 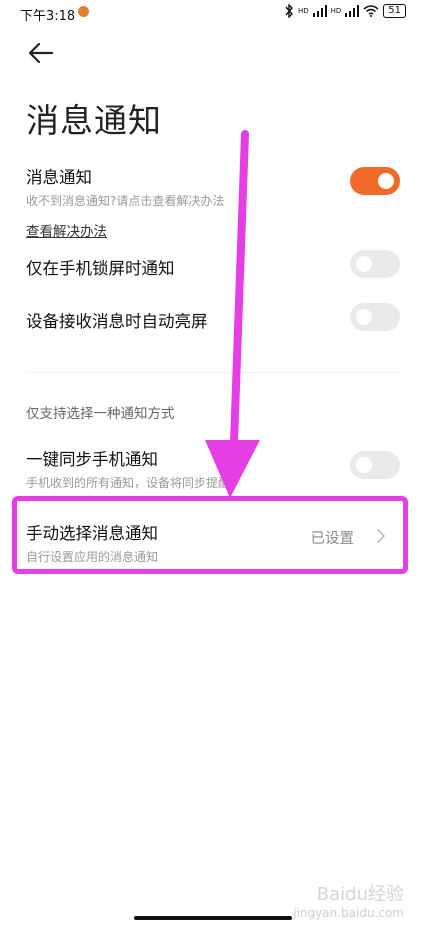 What do you see at coordinates (92, 459) in the screenshot?
I see `one-key-sync-title: 一键同步手机通知` at bounding box center [92, 459].